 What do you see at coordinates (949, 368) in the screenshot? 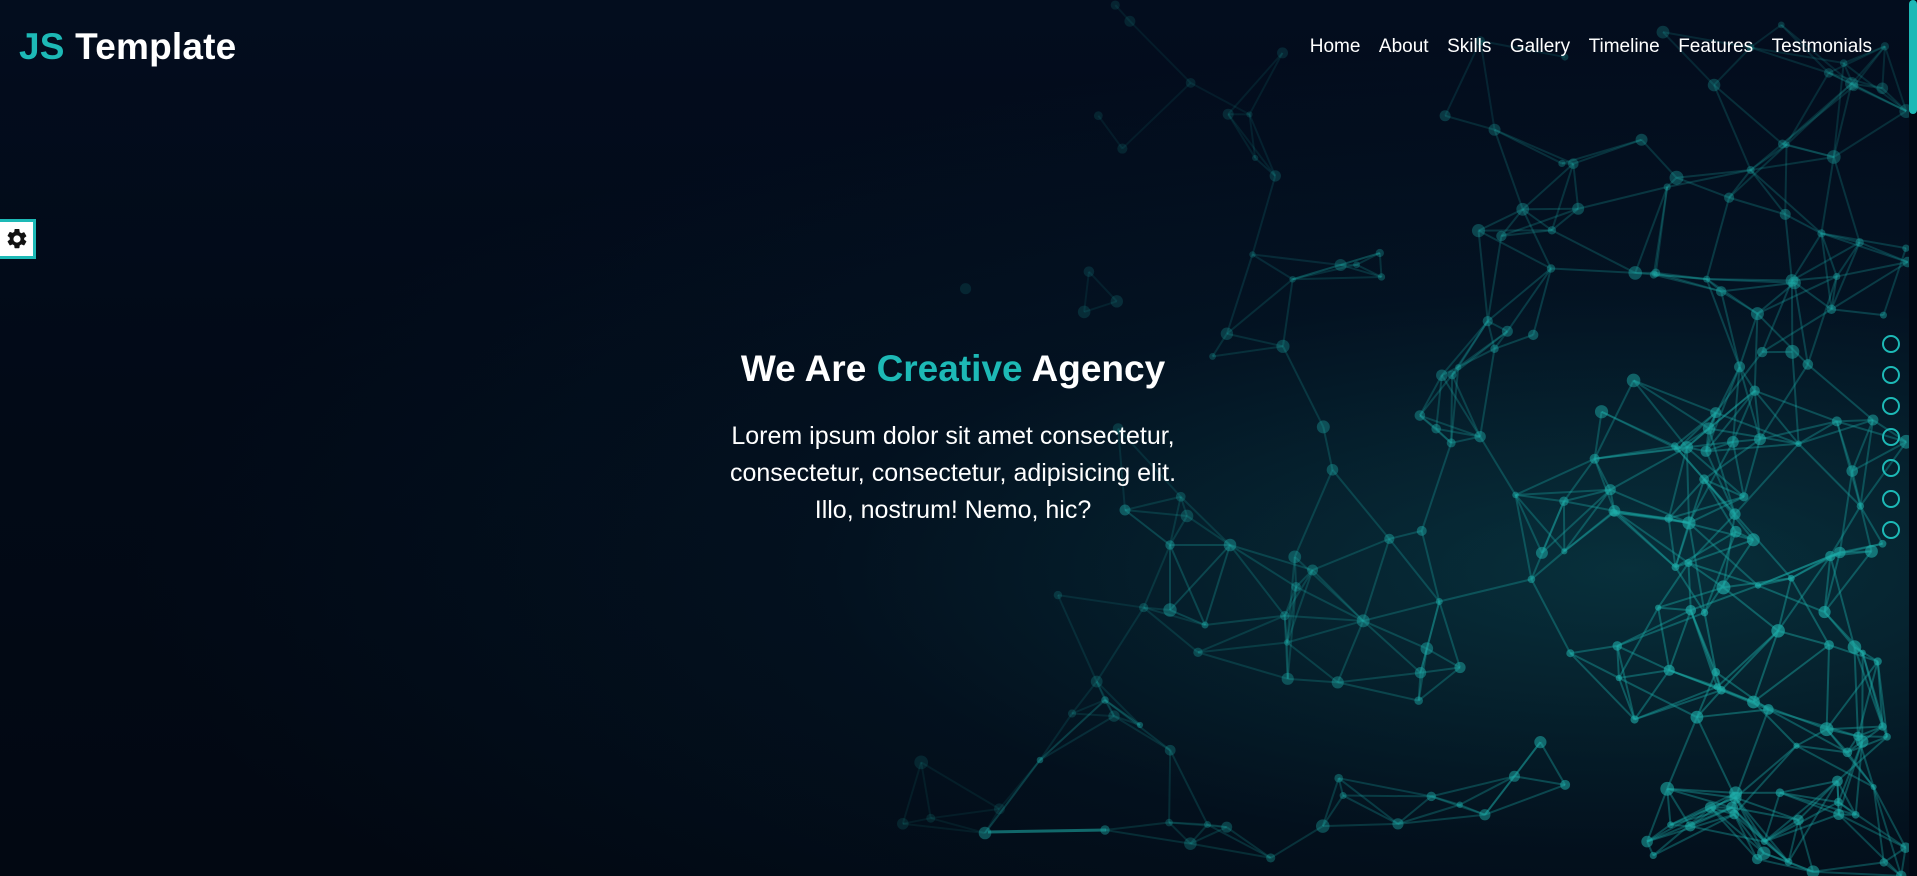
I see `hero-title-accent: Creative` at bounding box center [949, 368].